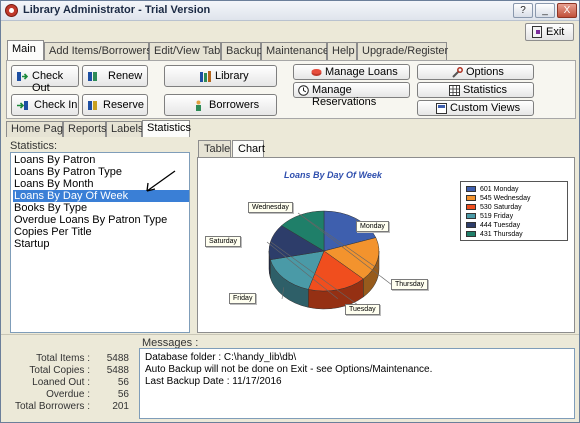  Describe the element at coordinates (242, 51) in the screenshot. I see `tab-backup: Backup` at that location.